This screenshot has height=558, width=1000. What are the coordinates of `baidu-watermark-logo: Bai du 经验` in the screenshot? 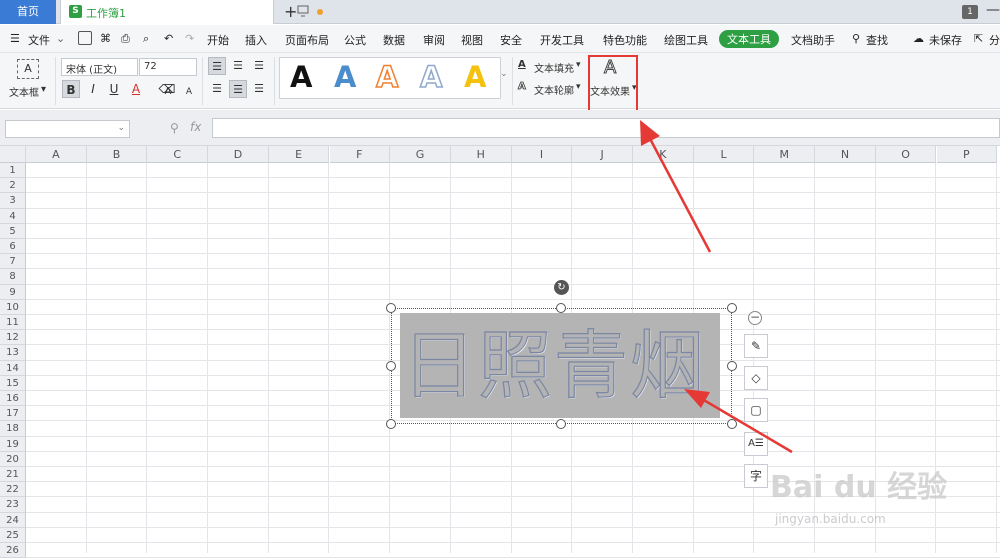 It's located at (859, 487).